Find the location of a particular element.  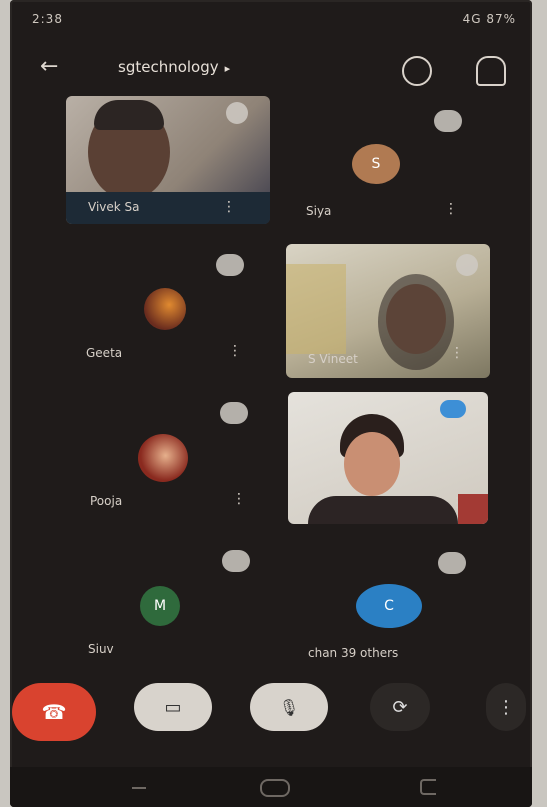

camera-off-icon: ⟳ is located at coordinates (400, 707).